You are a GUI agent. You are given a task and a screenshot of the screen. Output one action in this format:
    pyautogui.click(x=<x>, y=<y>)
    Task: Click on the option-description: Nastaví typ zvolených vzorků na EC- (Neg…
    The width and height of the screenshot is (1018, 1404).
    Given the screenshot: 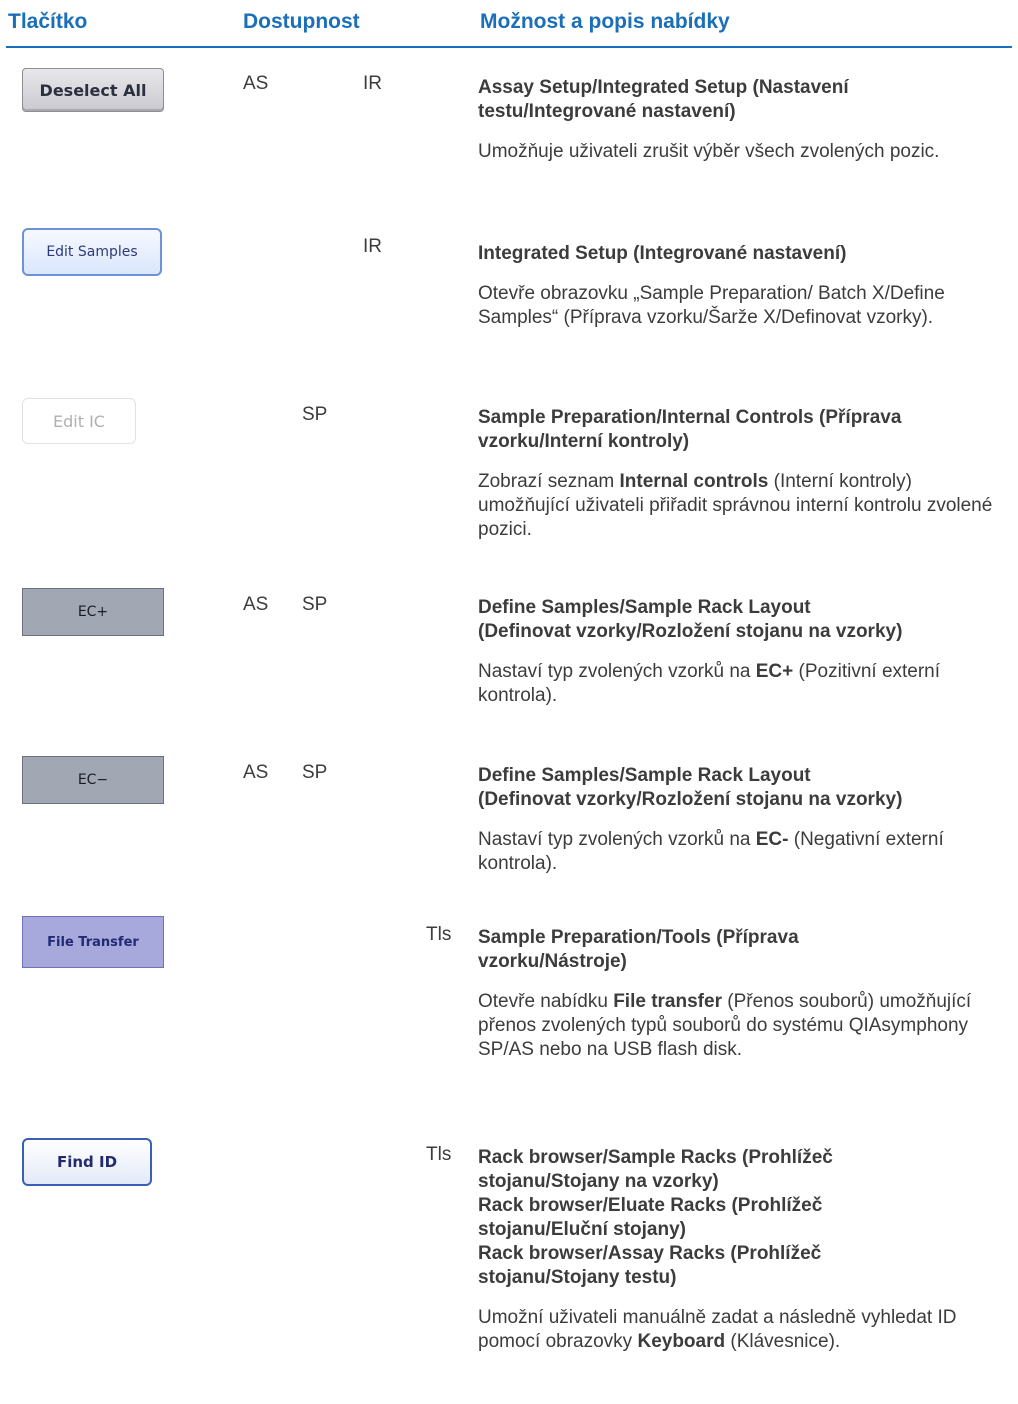 What is the action you would take?
    pyautogui.click(x=711, y=851)
    